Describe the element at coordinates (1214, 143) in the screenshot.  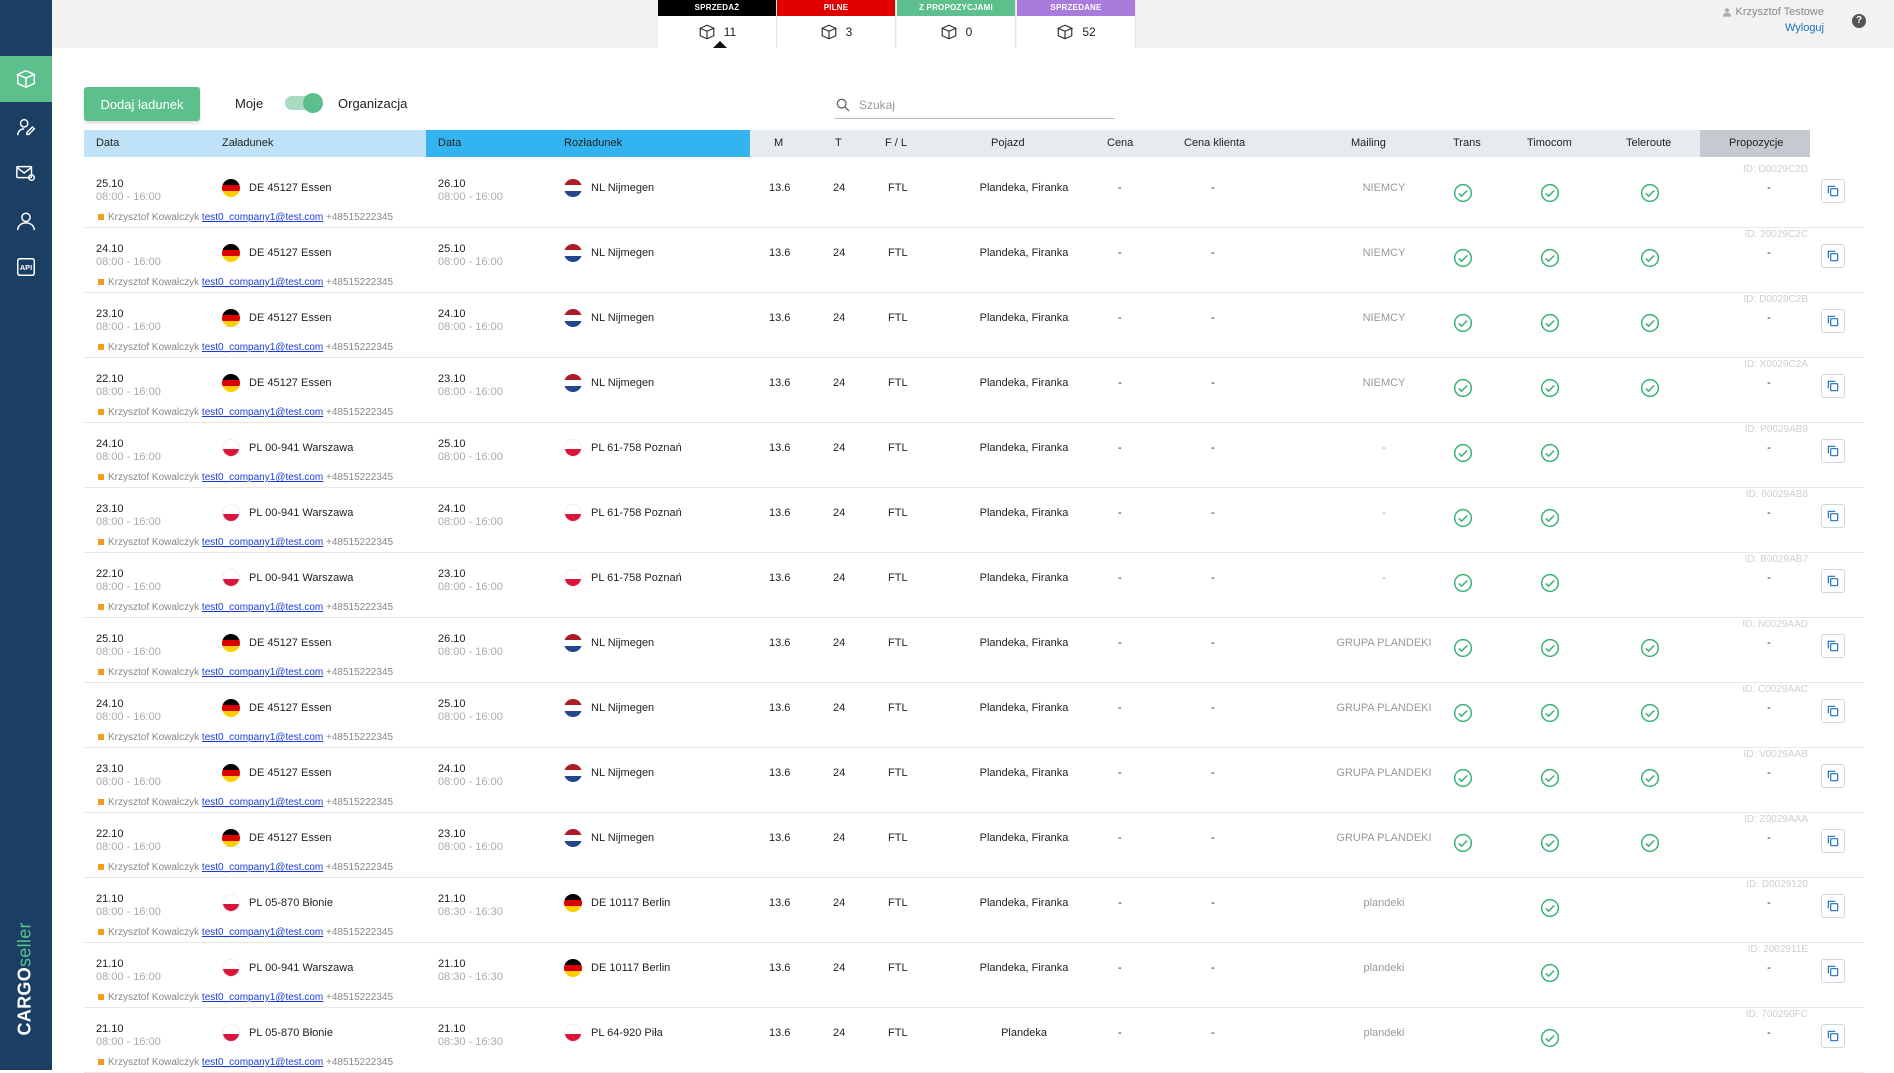
I see `col-client-price: Cena klienta` at that location.